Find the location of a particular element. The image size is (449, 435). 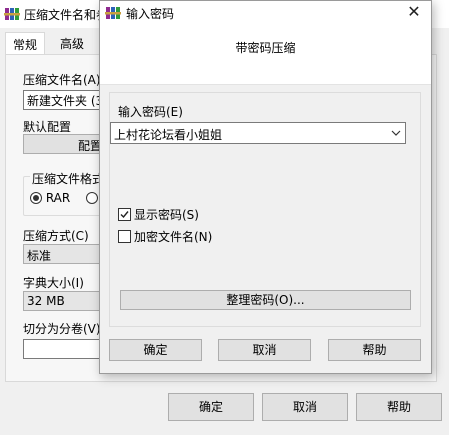

close-icon: ✕ is located at coordinates (414, 12).